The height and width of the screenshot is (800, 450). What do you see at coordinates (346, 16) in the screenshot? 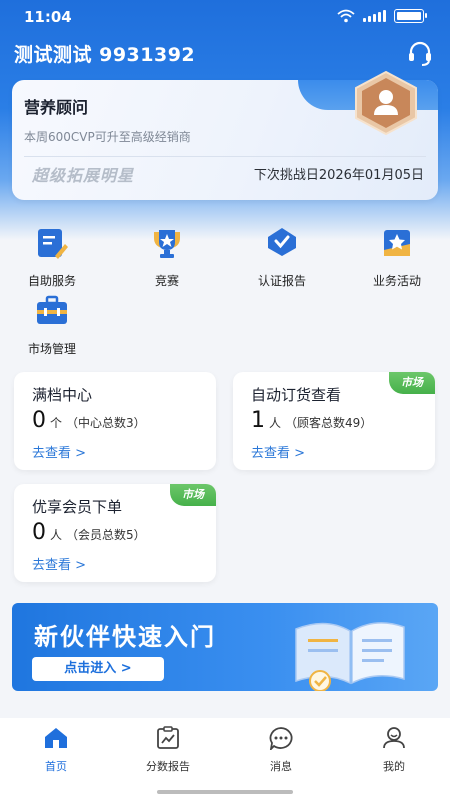
I see `wifi-icon` at bounding box center [346, 16].